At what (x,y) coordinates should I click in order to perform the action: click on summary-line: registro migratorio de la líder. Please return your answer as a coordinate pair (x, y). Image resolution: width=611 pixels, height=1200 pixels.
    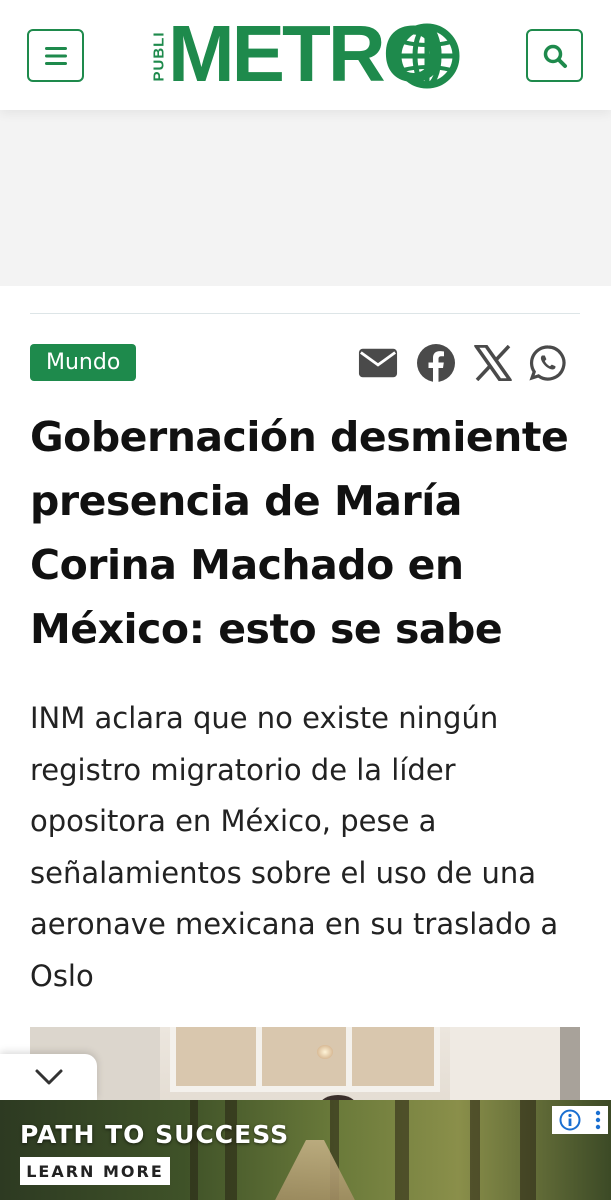
    Looking at the image, I should click on (243, 769).